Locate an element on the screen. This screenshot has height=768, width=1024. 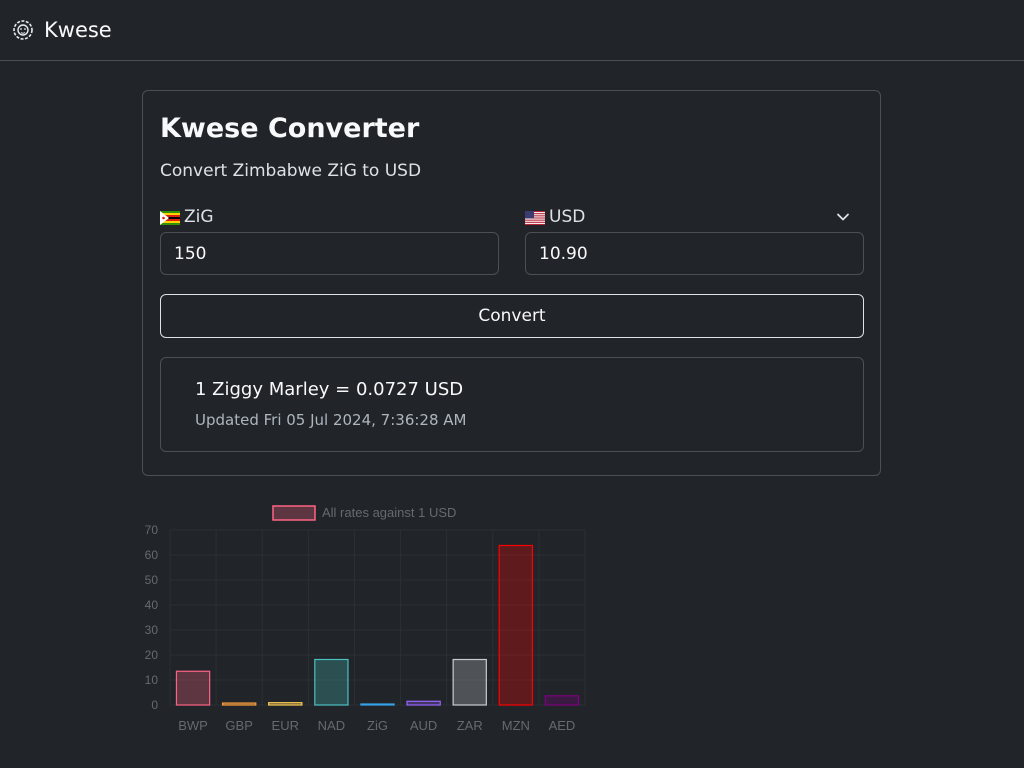
chart-legend: All rates against 1 USD is located at coordinates (364, 513).